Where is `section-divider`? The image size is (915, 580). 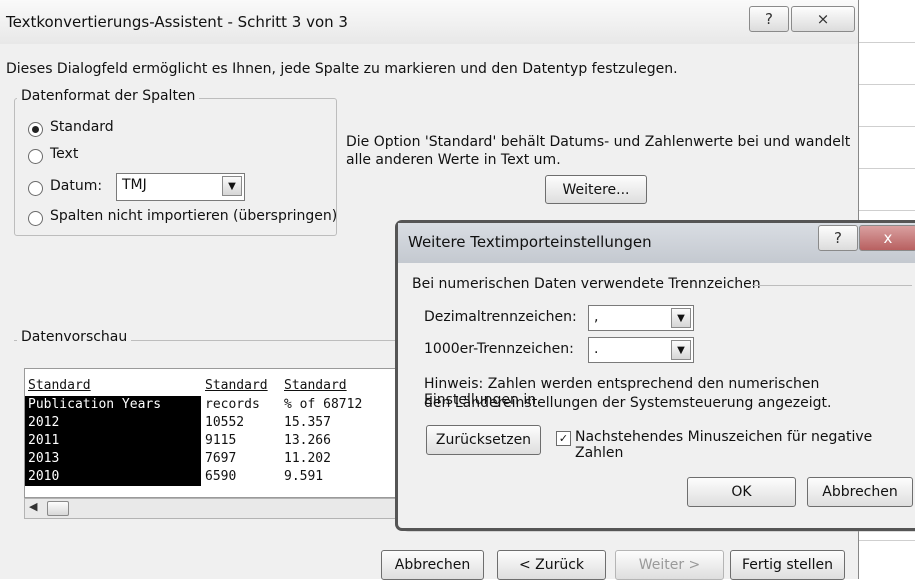
section-divider is located at coordinates (832, 285).